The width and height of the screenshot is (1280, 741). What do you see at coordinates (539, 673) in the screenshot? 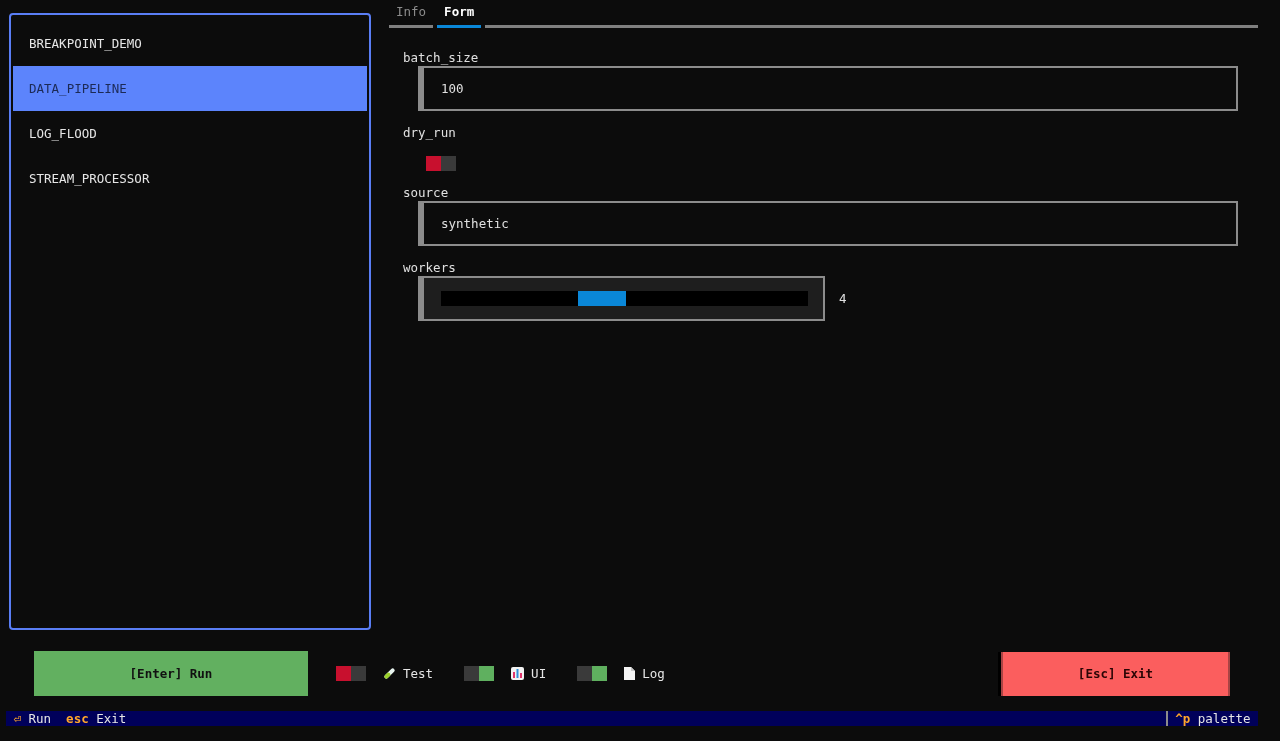
I see `toggle-label: UI` at bounding box center [539, 673].